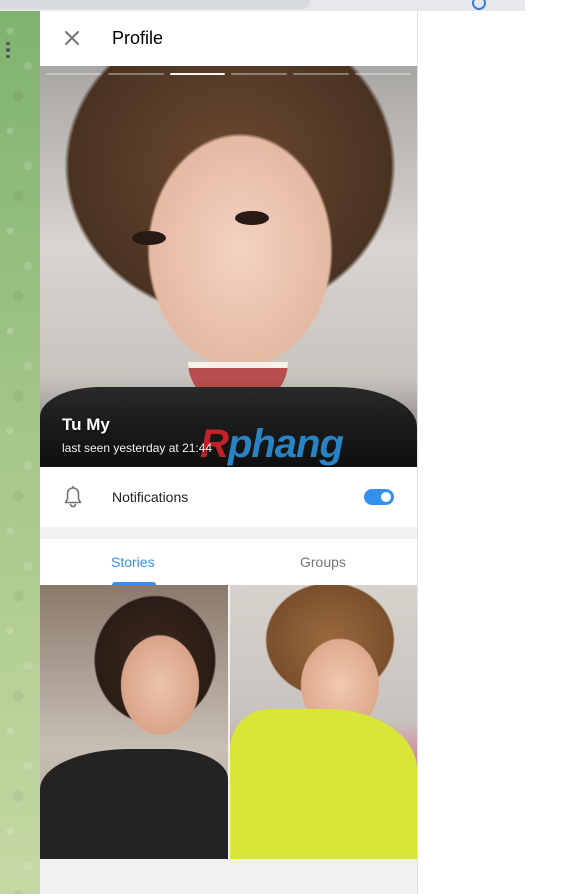 The width and height of the screenshot is (570, 894). What do you see at coordinates (285, 444) in the screenshot?
I see `watermark-rest: phang` at bounding box center [285, 444].